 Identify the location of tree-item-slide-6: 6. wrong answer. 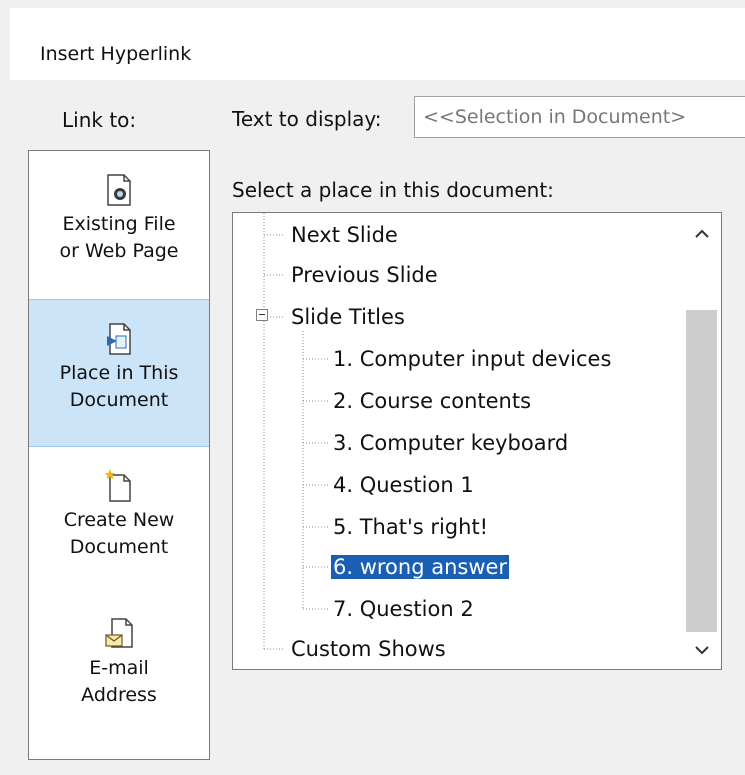
(420, 567).